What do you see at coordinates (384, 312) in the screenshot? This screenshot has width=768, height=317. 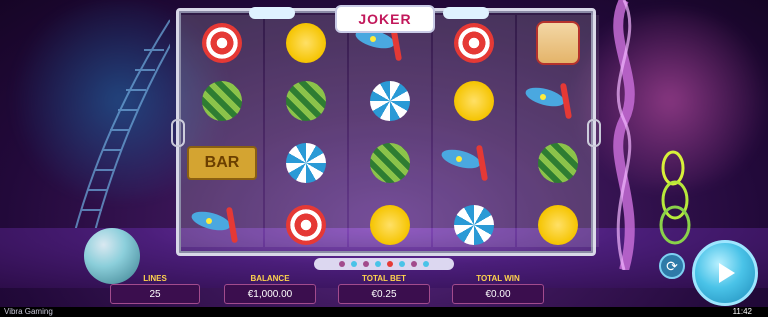 I see `footer-bar` at bounding box center [384, 312].